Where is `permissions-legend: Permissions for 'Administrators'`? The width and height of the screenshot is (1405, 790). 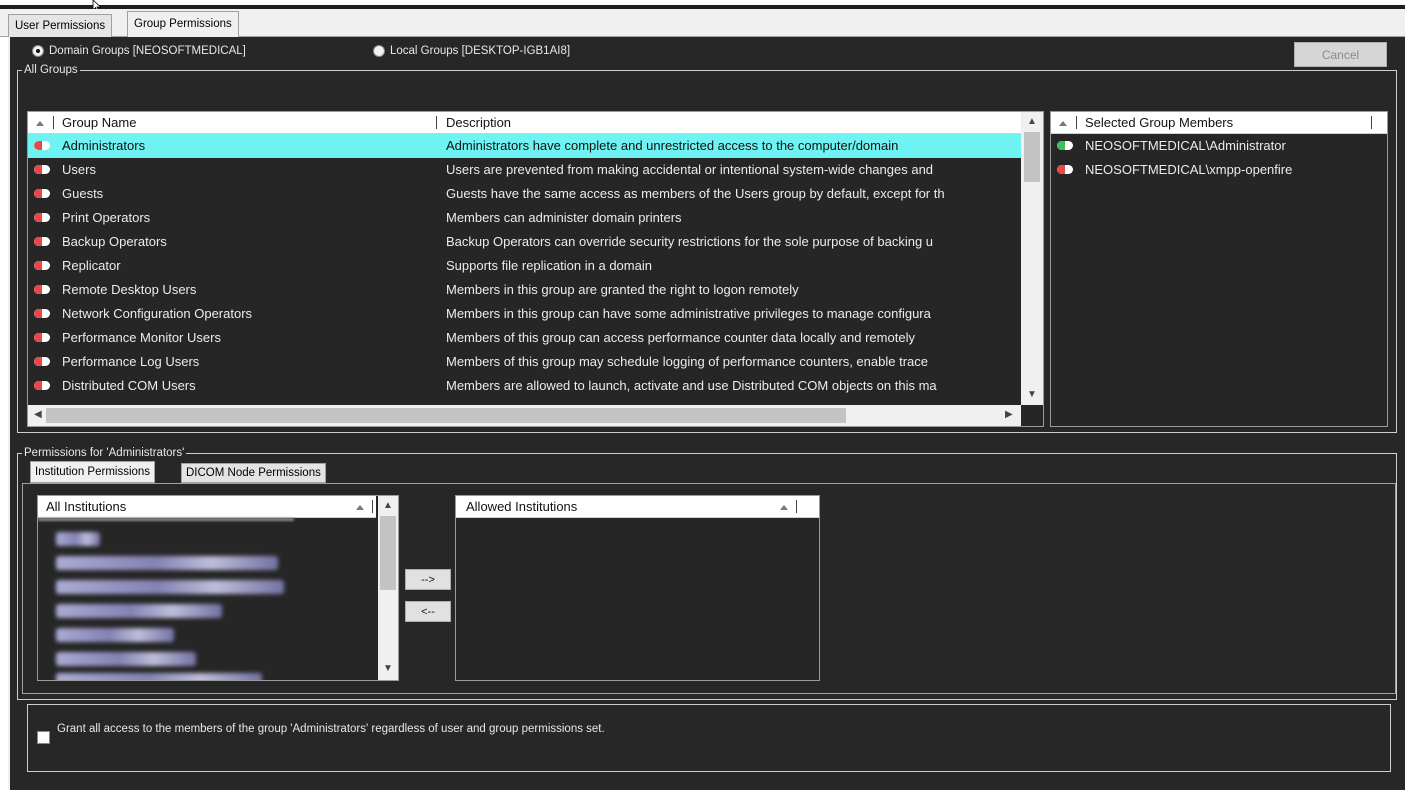 permissions-legend: Permissions for 'Administrators' is located at coordinates (104, 453).